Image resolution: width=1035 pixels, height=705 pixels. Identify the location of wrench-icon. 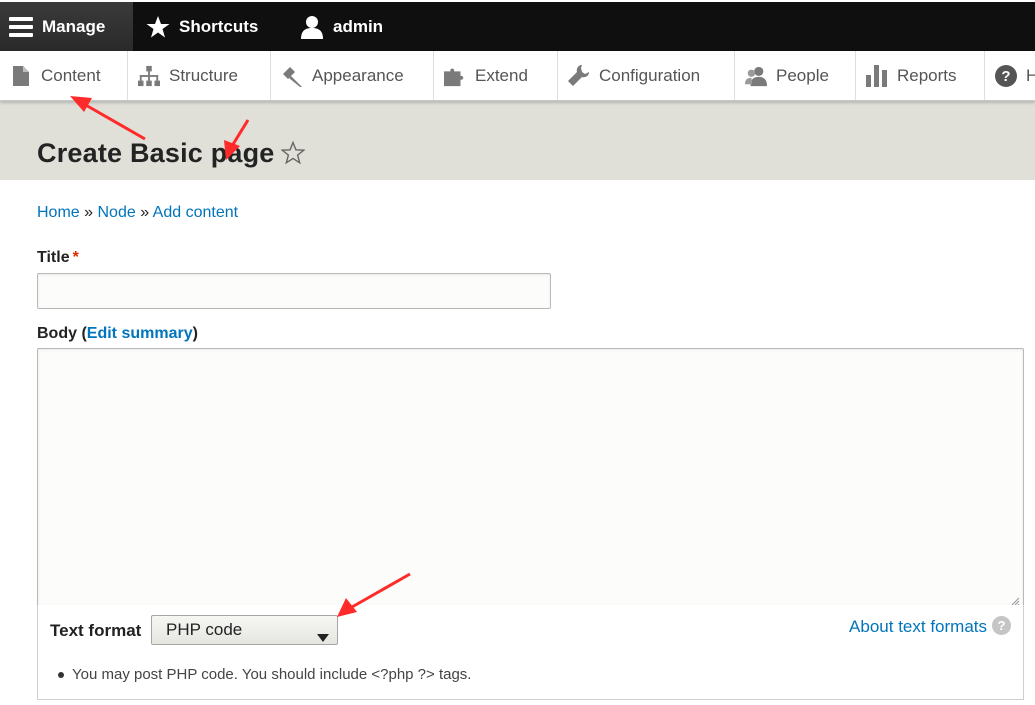
(579, 75).